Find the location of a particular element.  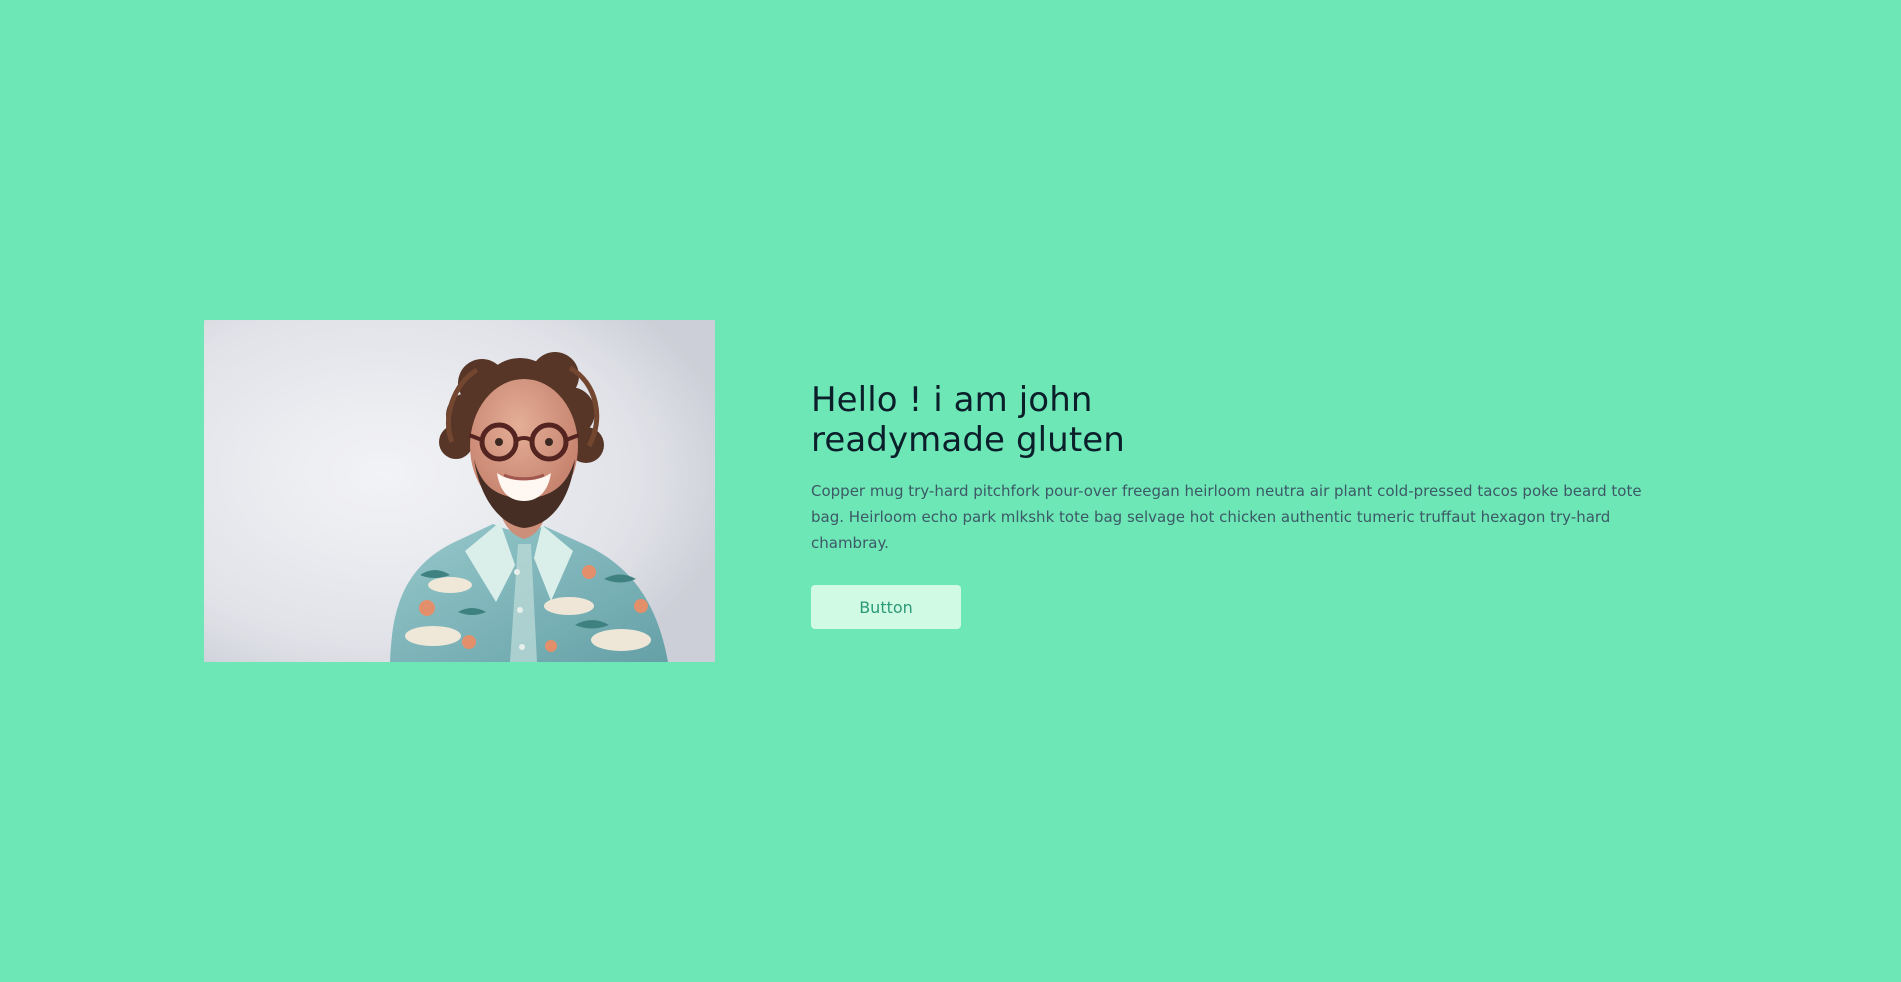

portrait-illustration is located at coordinates (459, 491).